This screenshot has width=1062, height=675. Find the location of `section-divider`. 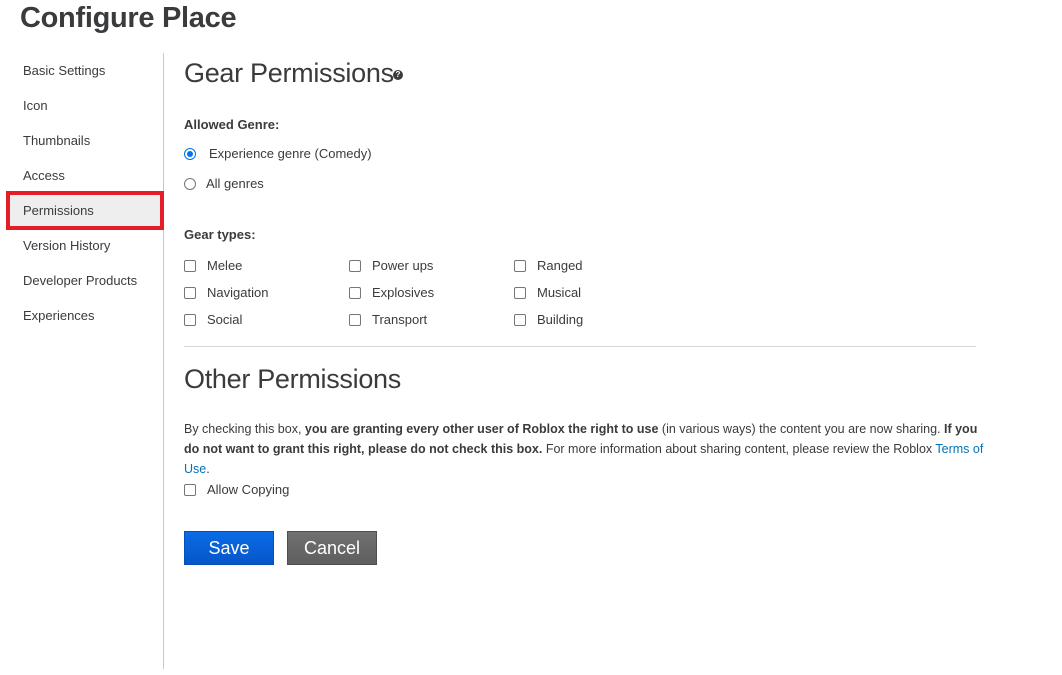

section-divider is located at coordinates (580, 346).